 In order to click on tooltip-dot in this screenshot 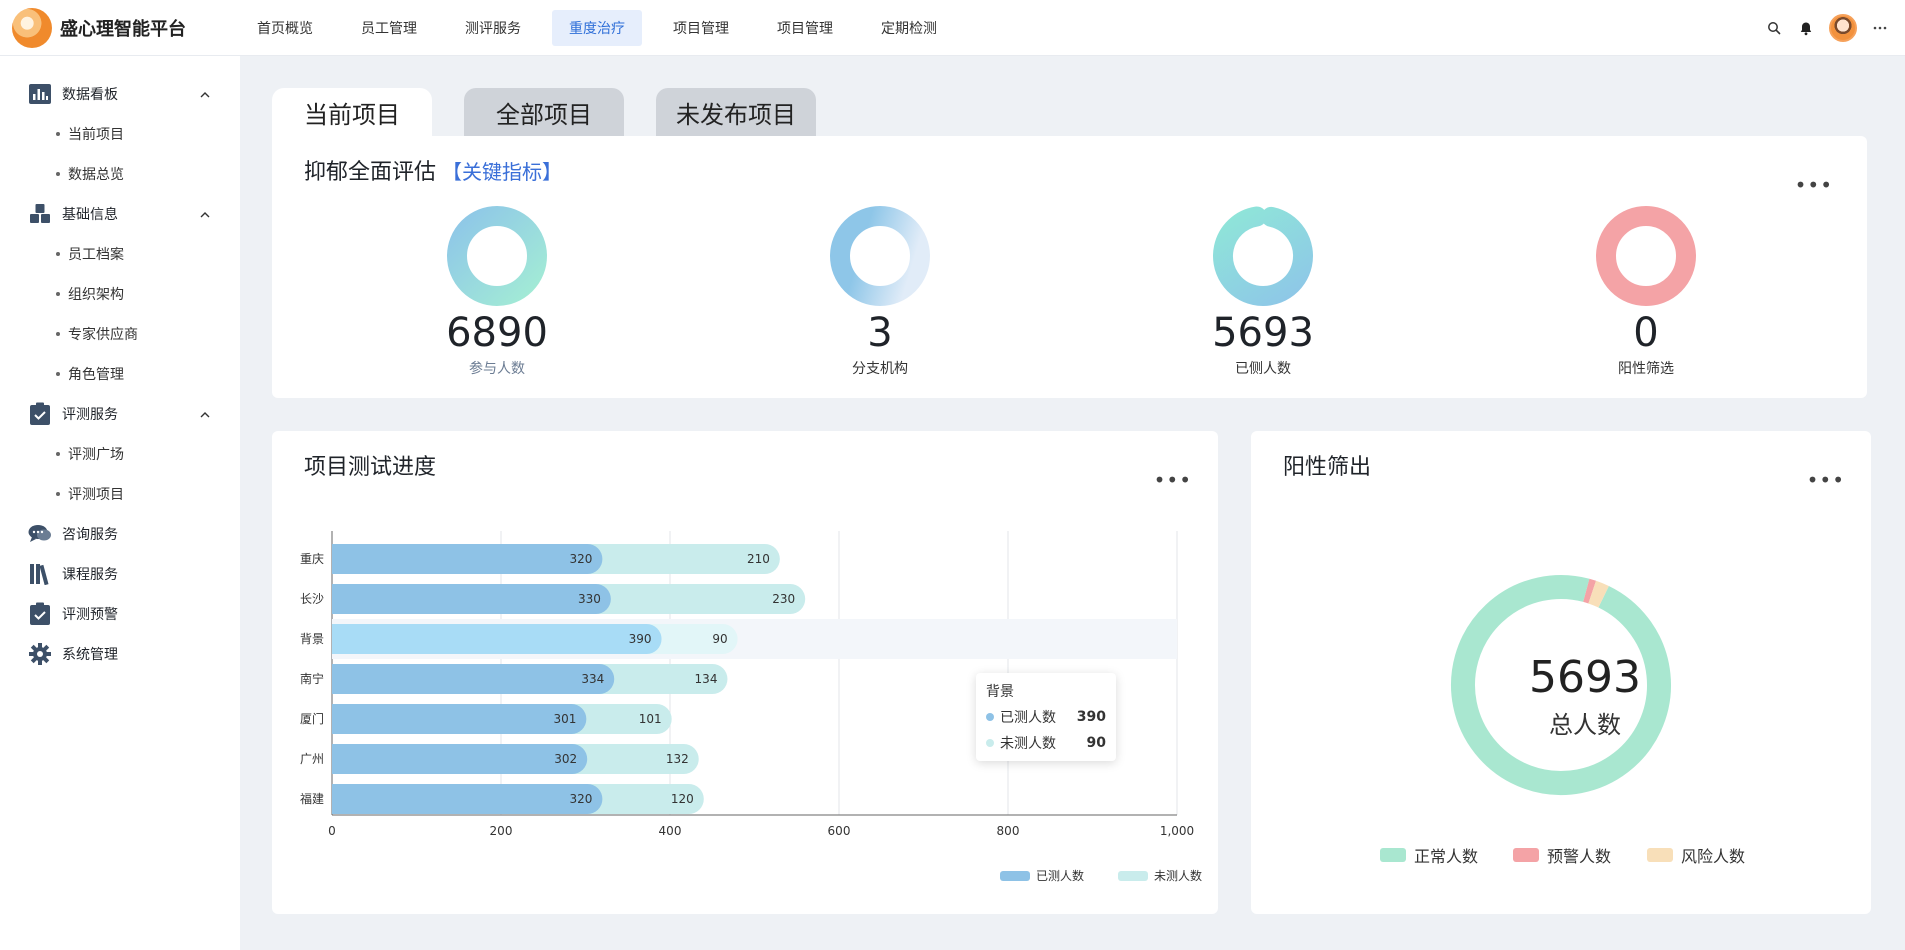, I will do `click(990, 717)`.